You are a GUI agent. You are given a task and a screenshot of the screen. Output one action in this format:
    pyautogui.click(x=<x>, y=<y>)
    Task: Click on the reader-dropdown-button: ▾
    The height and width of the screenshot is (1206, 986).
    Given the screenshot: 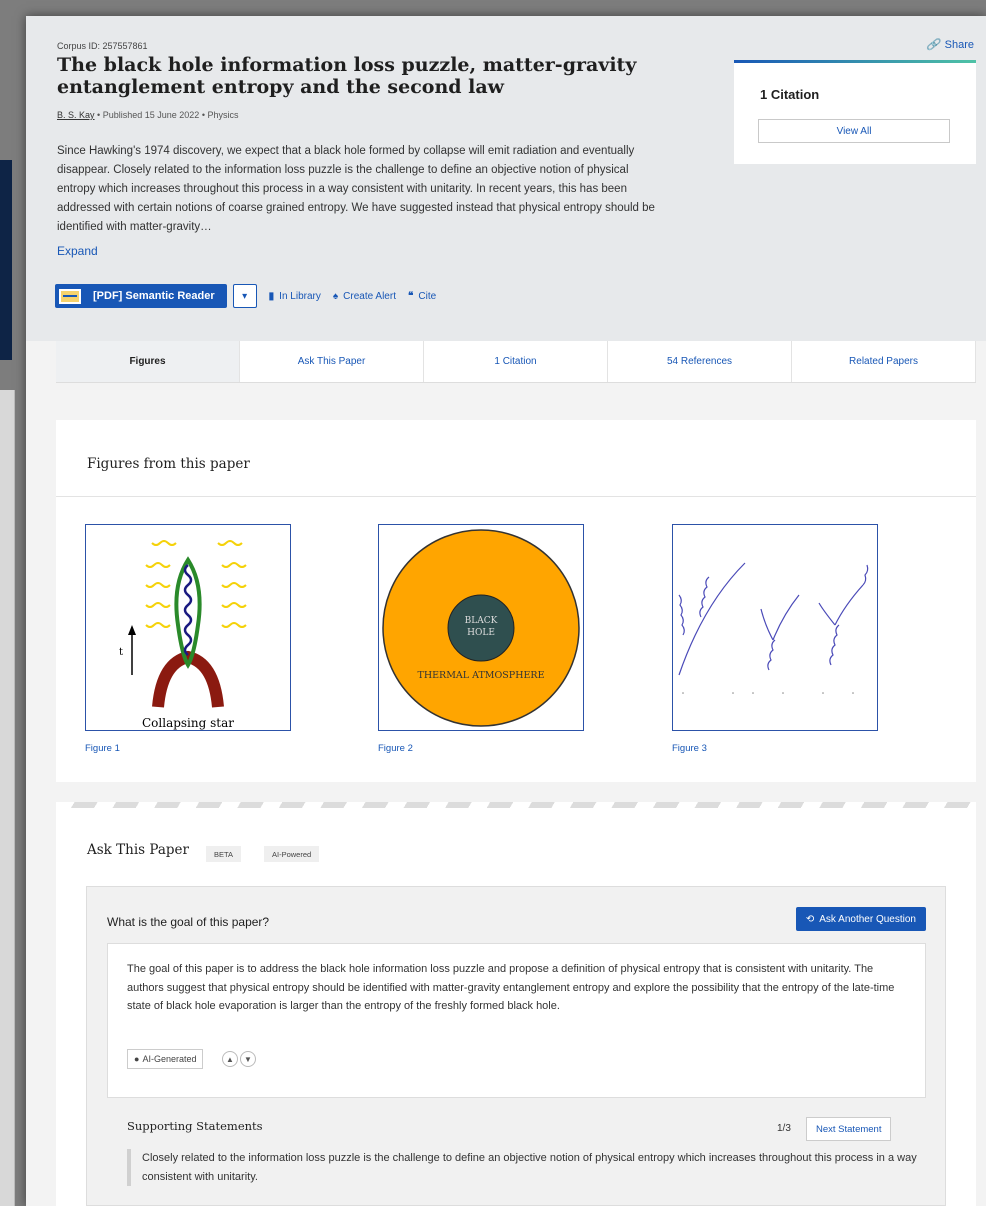 What is the action you would take?
    pyautogui.click(x=244, y=296)
    